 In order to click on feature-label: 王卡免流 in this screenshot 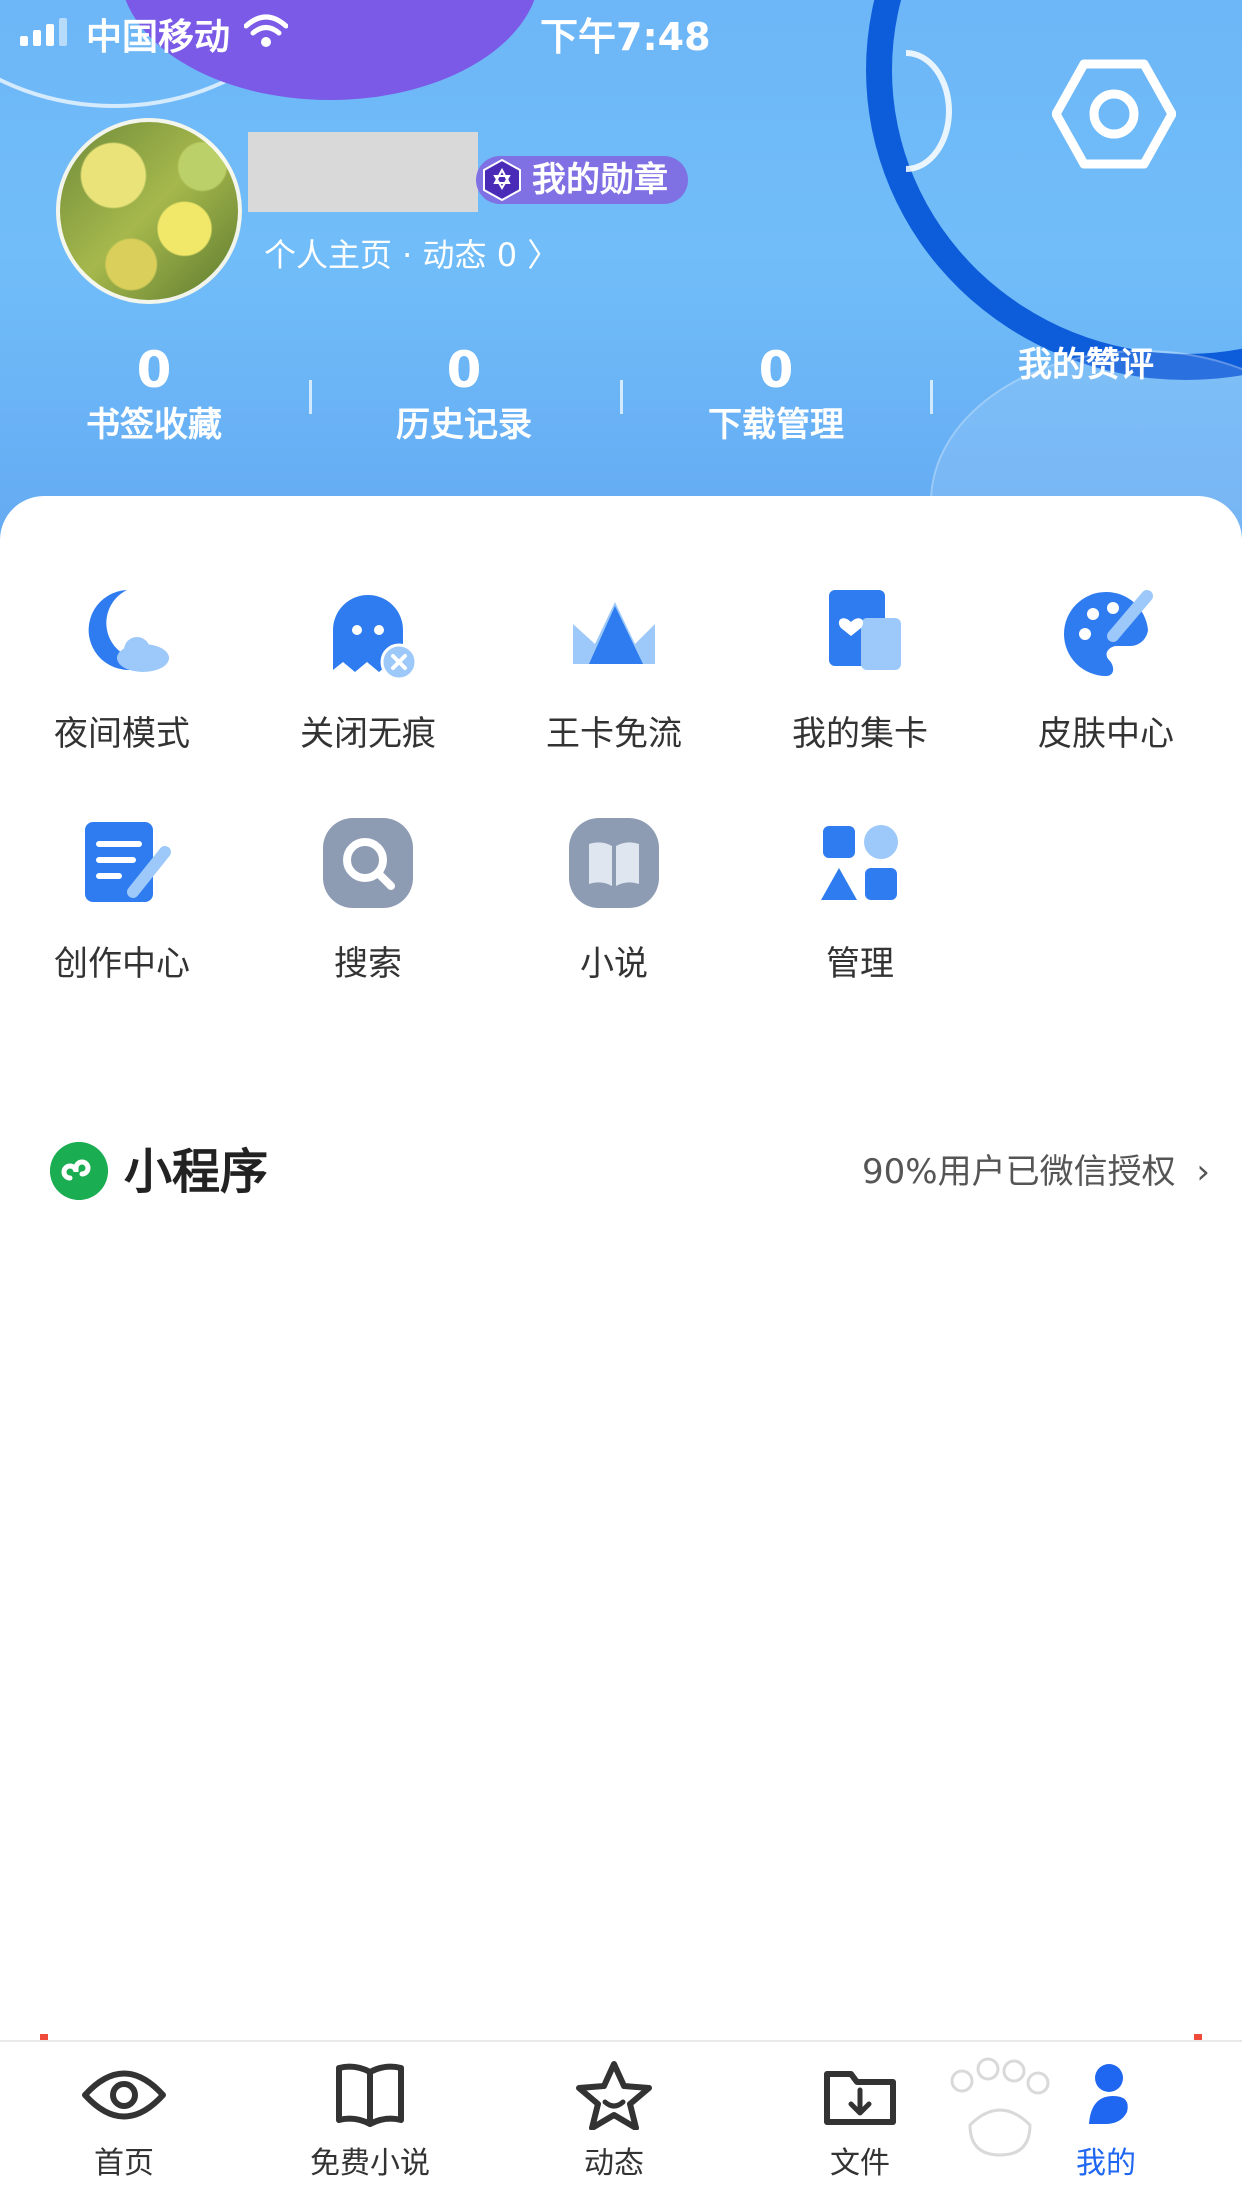, I will do `click(614, 734)`.